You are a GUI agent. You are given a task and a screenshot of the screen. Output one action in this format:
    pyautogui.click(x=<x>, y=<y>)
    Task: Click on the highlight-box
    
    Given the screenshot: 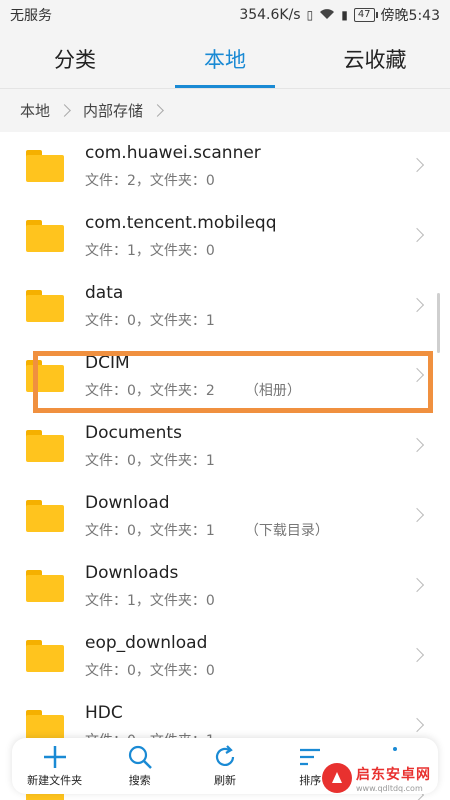 What is the action you would take?
    pyautogui.click(x=233, y=382)
    